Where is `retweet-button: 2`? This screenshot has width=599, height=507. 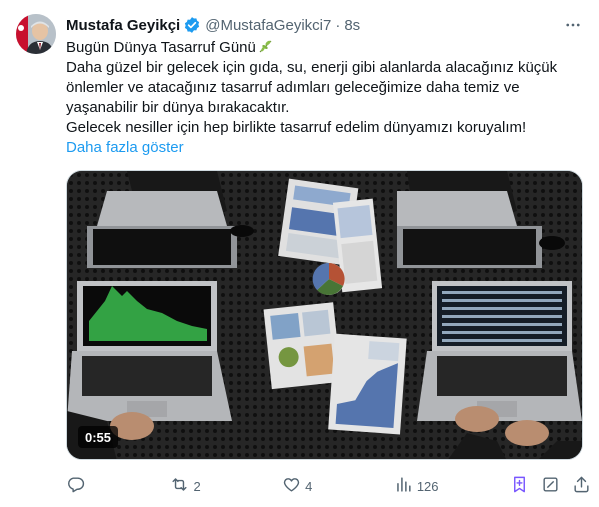 retweet-button: 2 is located at coordinates (180, 486).